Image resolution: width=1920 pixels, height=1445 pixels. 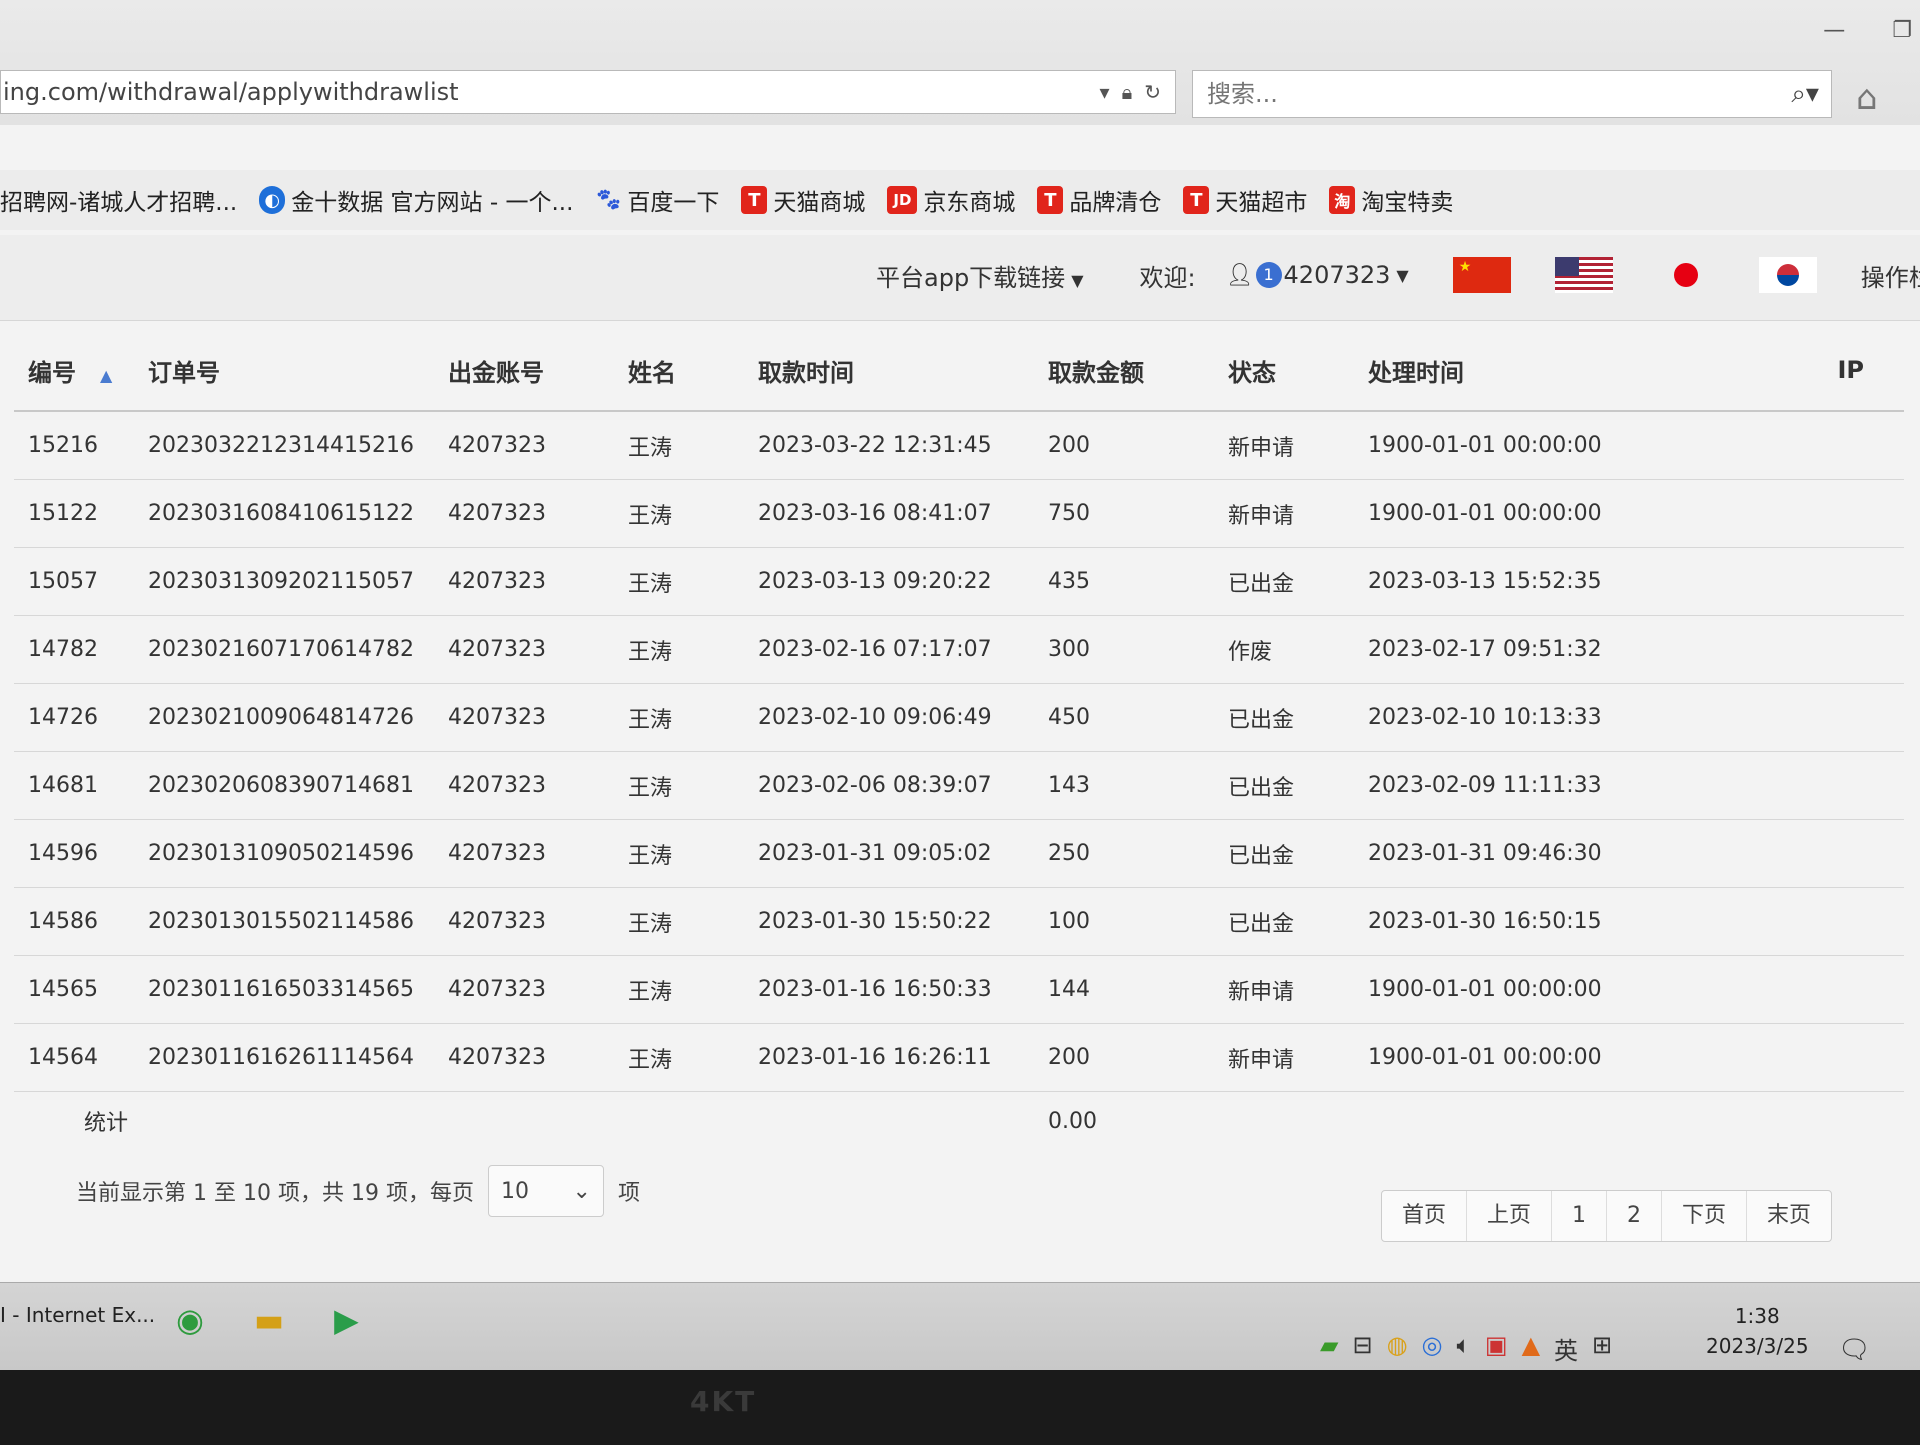 What do you see at coordinates (1463, 1348) in the screenshot?
I see `volume-icon: 🔈︎` at bounding box center [1463, 1348].